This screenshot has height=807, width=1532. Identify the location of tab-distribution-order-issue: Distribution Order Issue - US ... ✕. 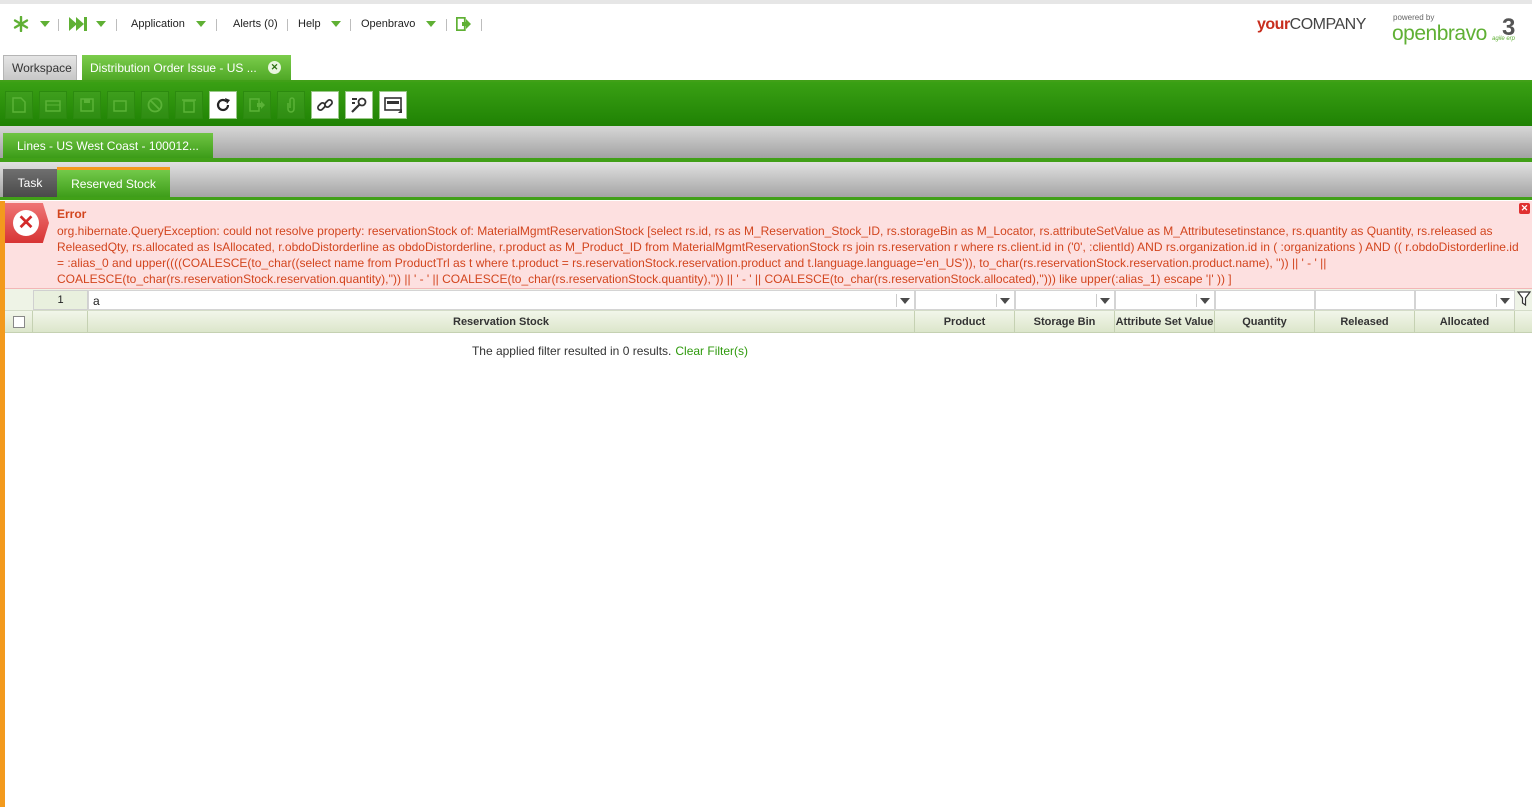
(186, 67).